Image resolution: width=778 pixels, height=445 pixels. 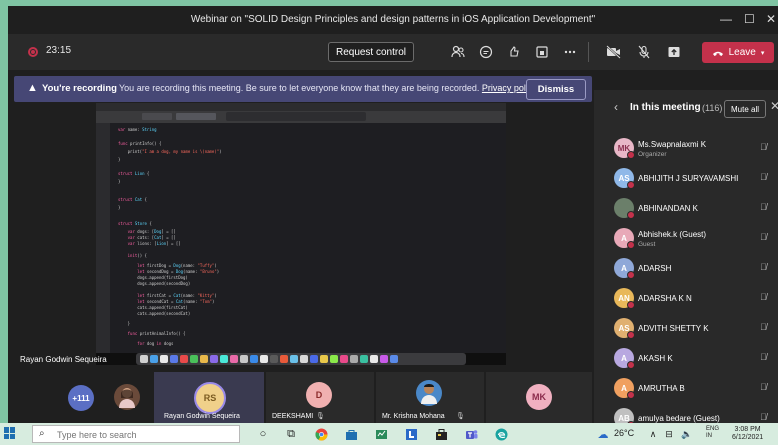 I want to click on mac-dock, so click(x=301, y=359).